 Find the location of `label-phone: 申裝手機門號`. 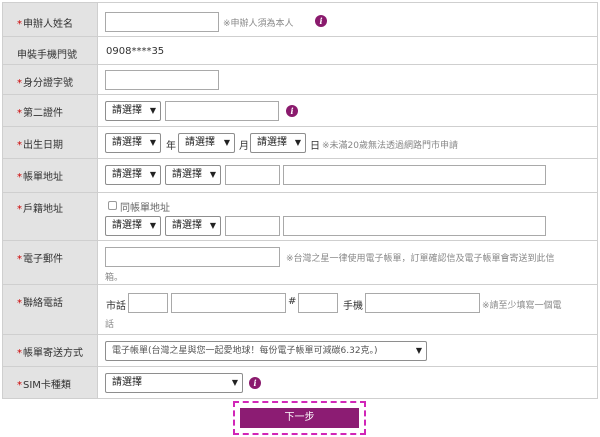

label-phone: 申裝手機門號 is located at coordinates (50, 50).